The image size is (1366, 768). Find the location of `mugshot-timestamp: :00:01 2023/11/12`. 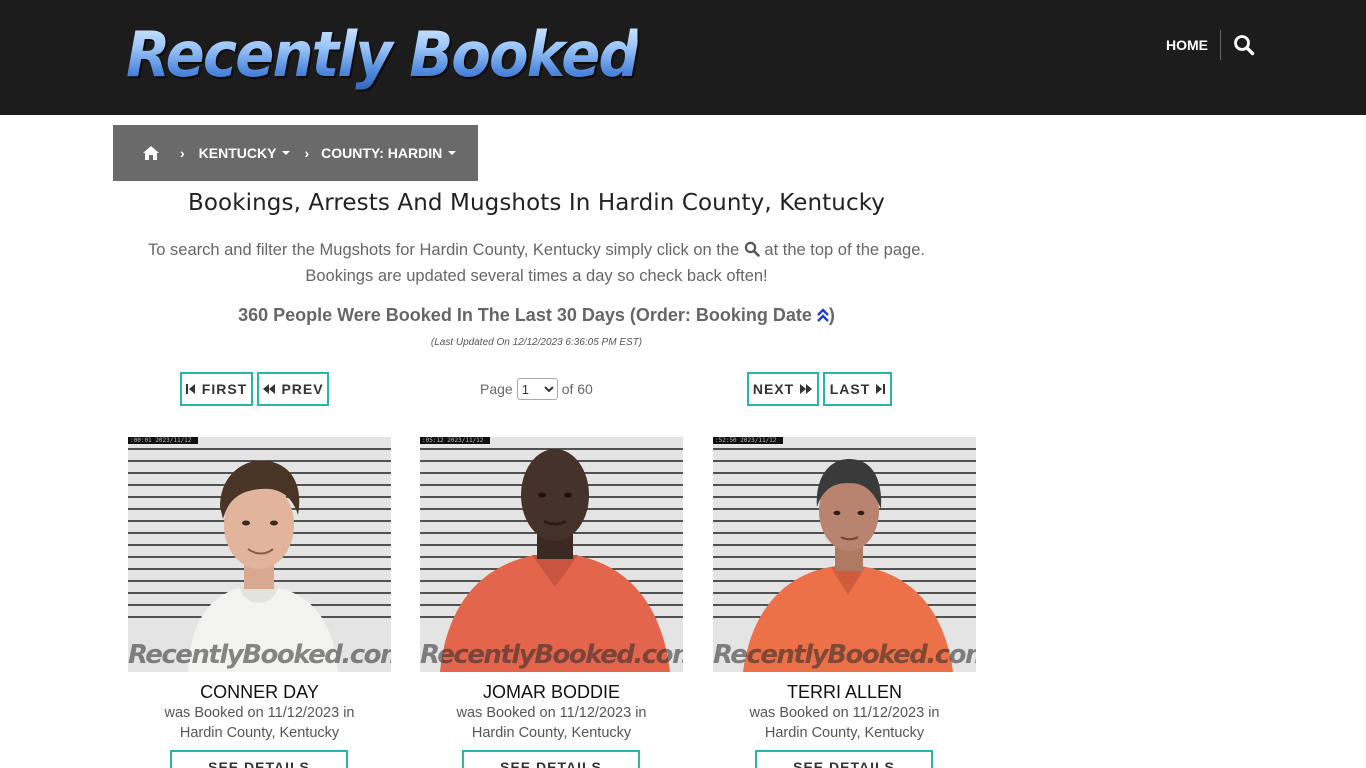

mugshot-timestamp: :00:01 2023/11/12 is located at coordinates (163, 440).